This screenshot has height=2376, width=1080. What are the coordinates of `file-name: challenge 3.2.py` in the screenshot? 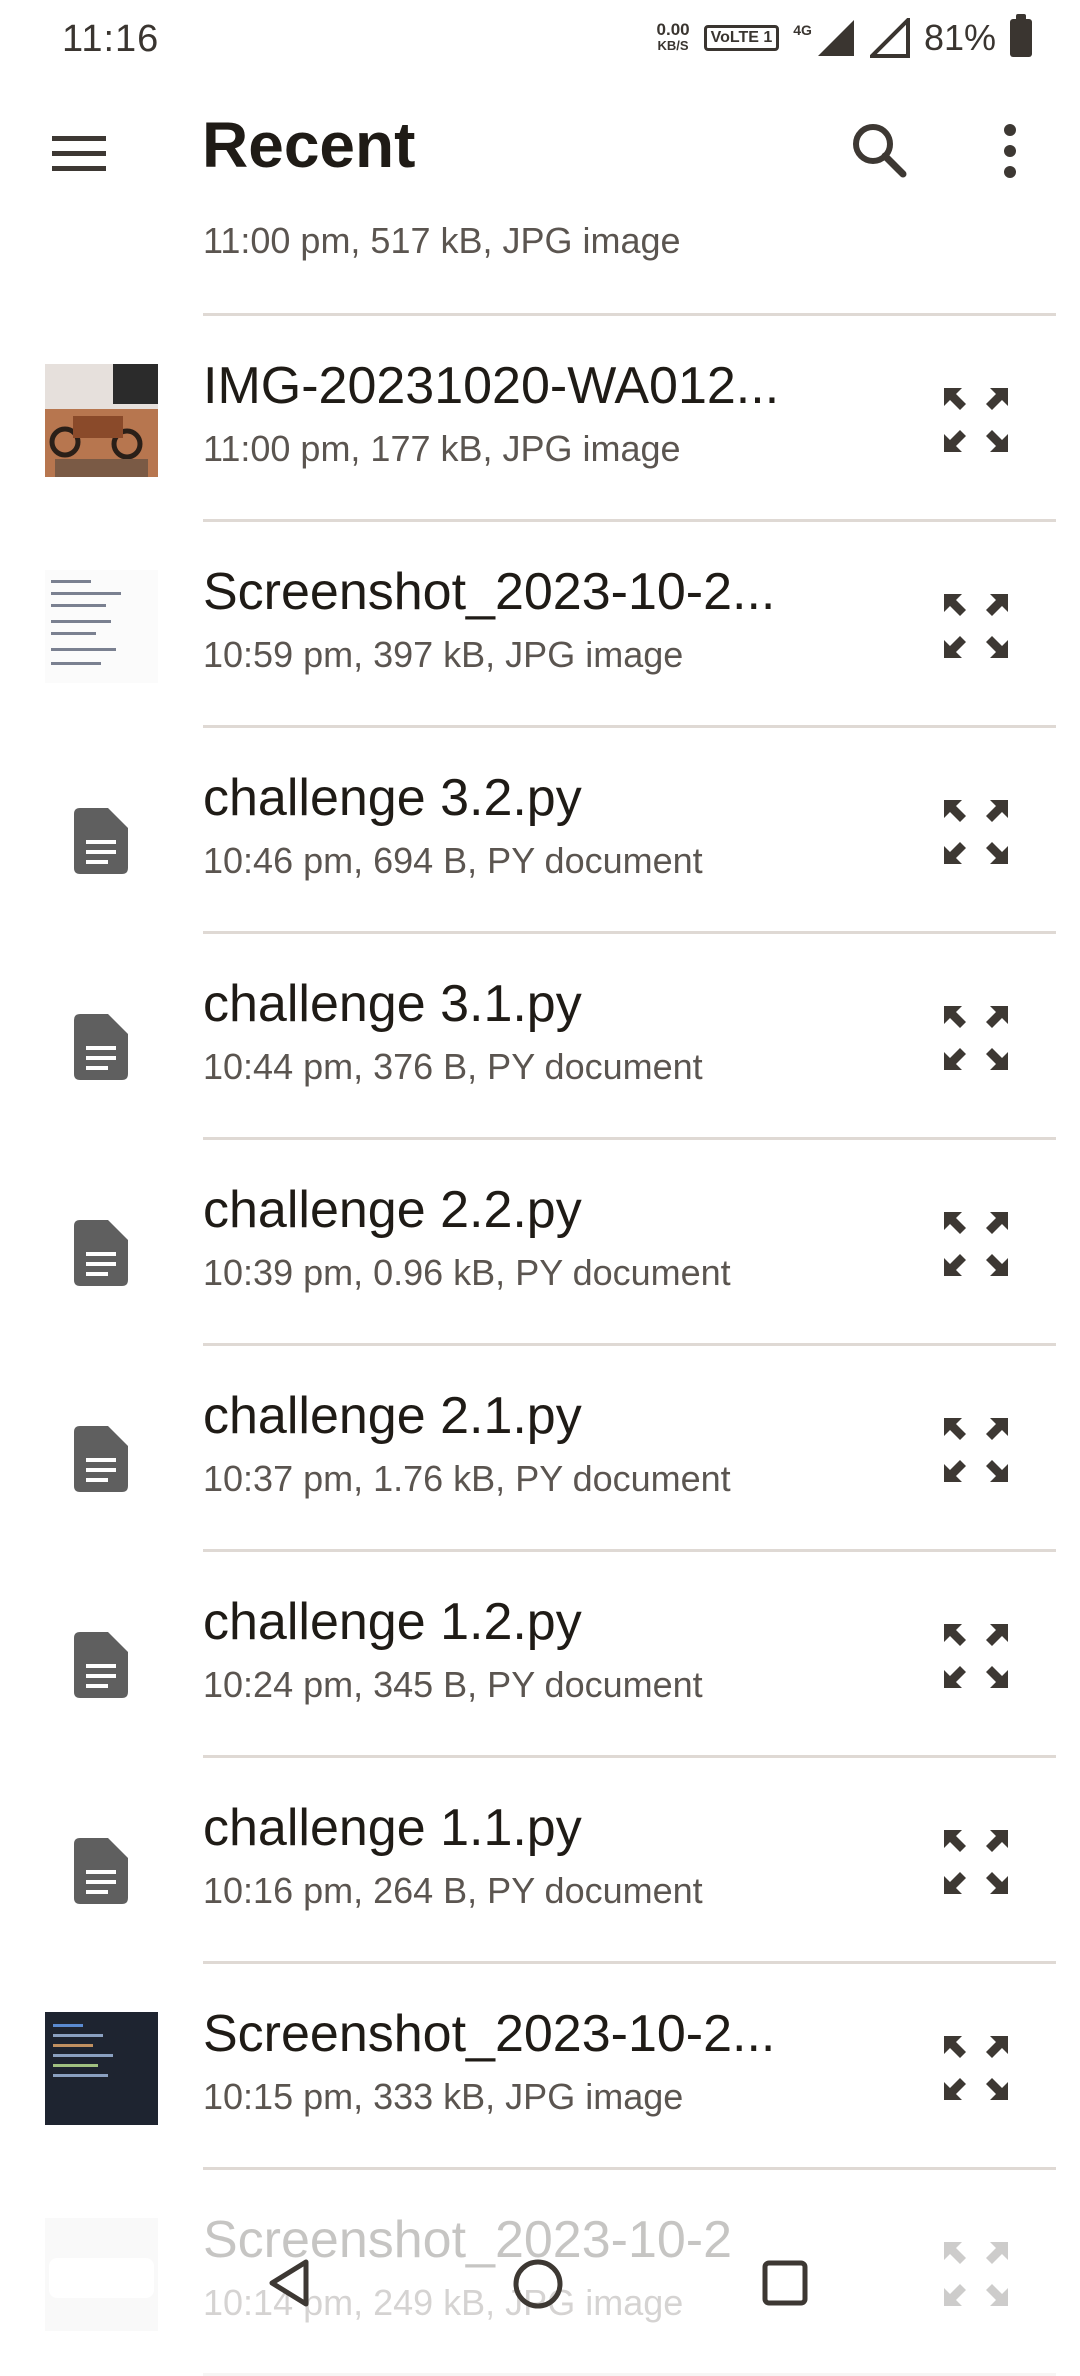 It's located at (392, 798).